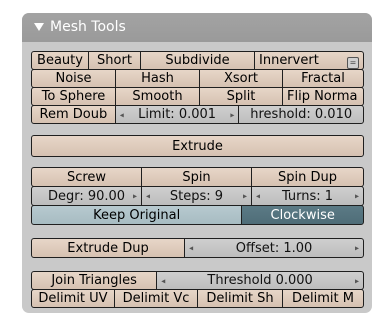 The height and width of the screenshot is (318, 381). What do you see at coordinates (39, 27) in the screenshot?
I see `collapse-triangle-icon` at bounding box center [39, 27].